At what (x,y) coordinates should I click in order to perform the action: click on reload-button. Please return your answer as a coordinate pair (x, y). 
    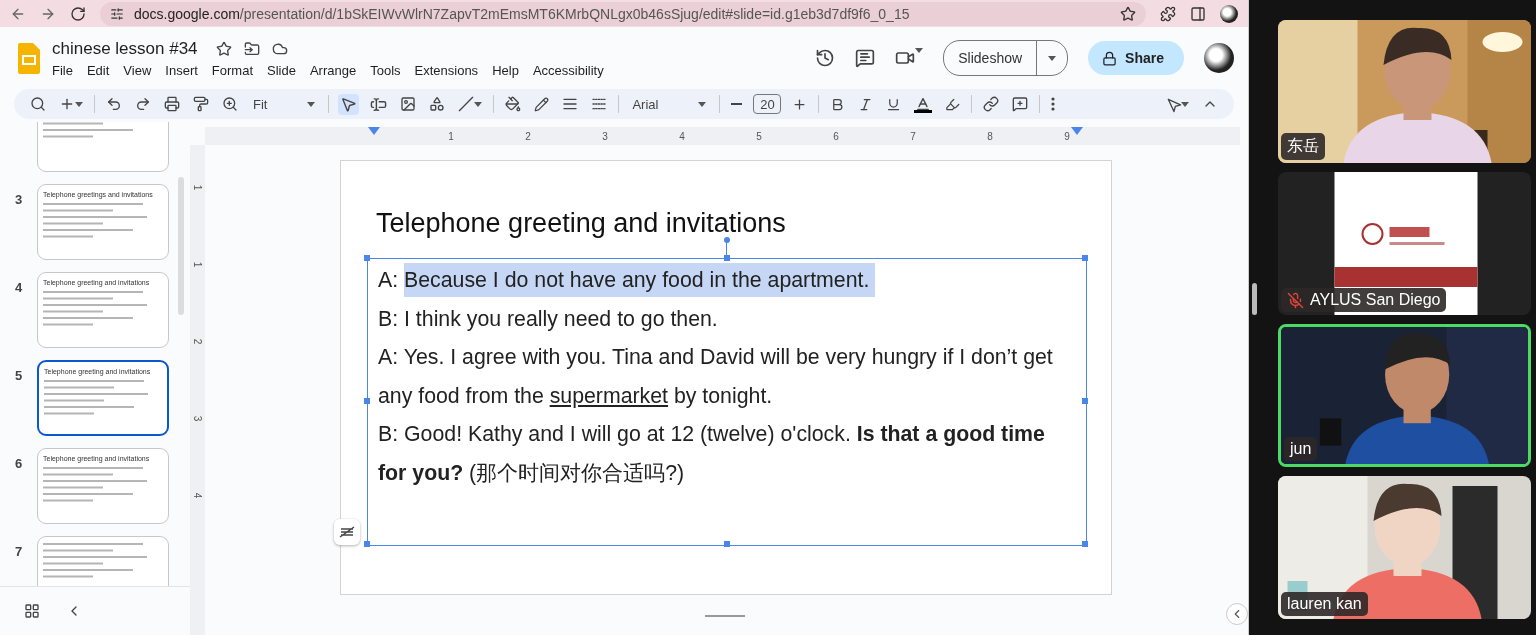
    Looking at the image, I should click on (78, 13).